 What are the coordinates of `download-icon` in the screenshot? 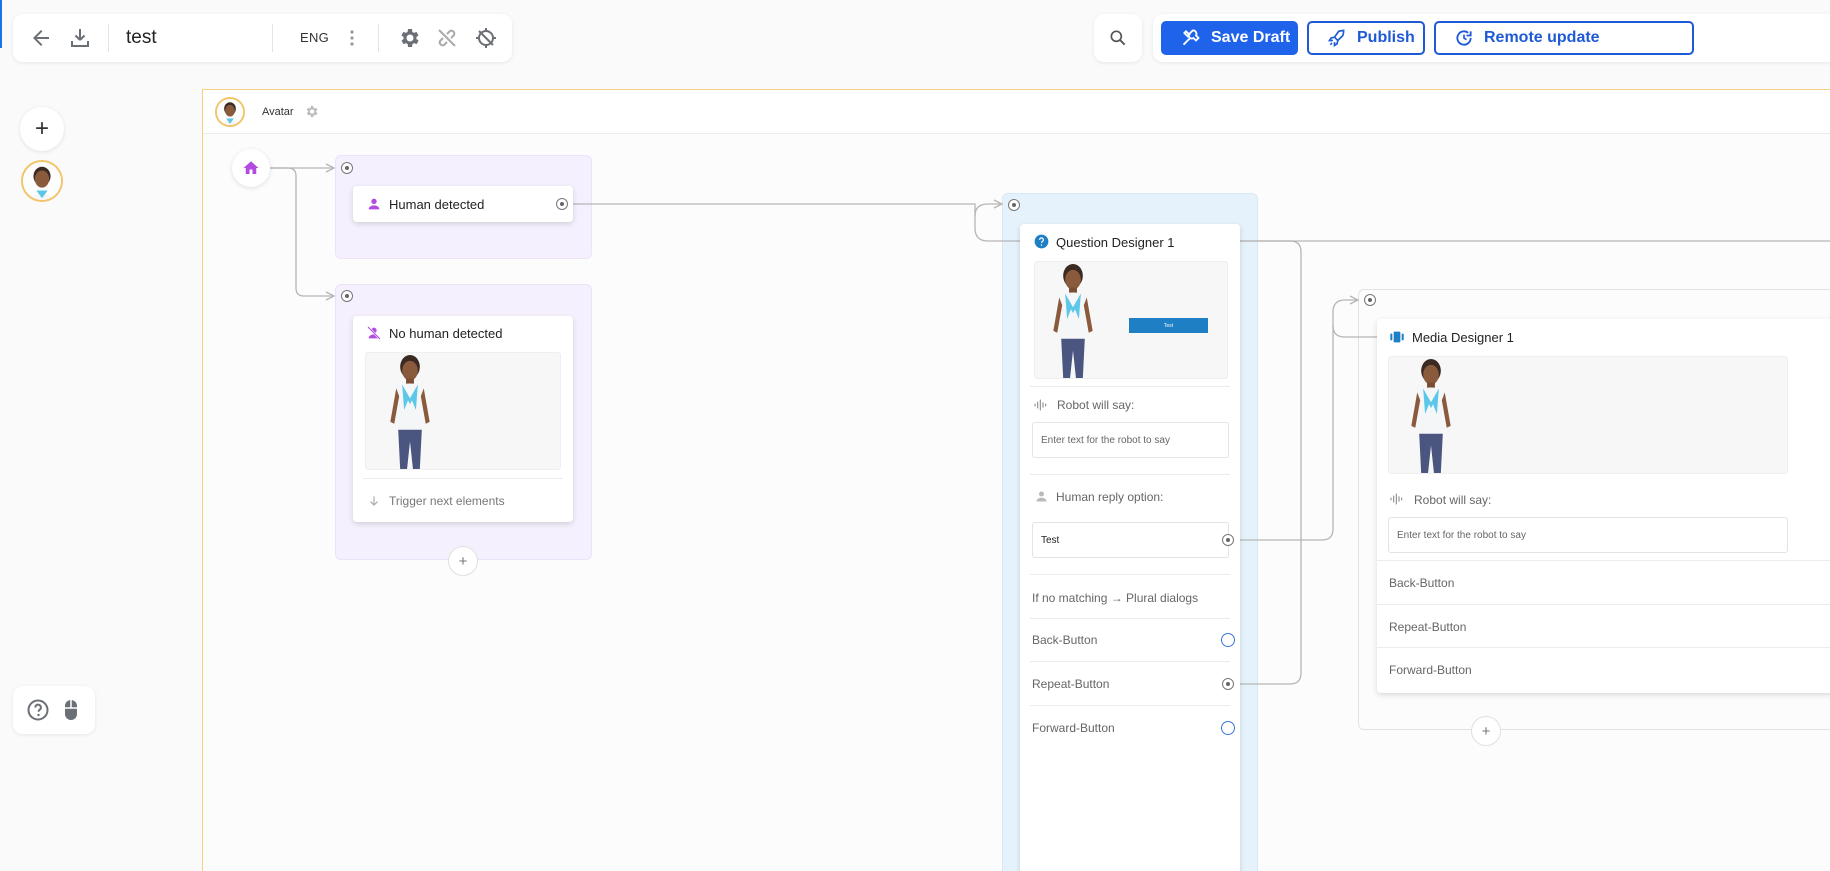 It's located at (80, 38).